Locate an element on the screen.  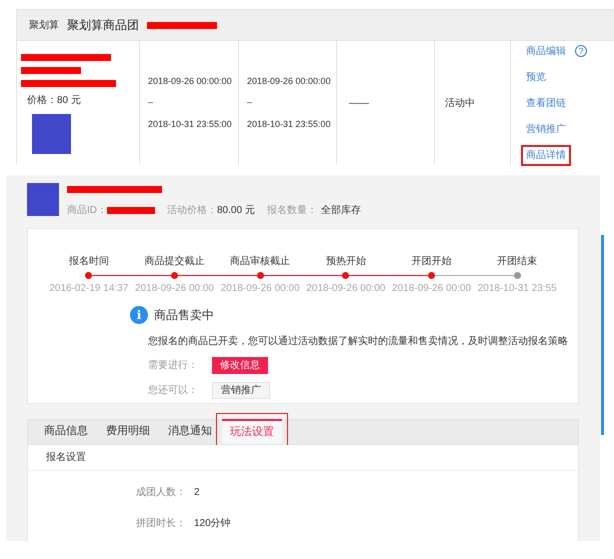
tab: 费用明细 is located at coordinates (128, 431).